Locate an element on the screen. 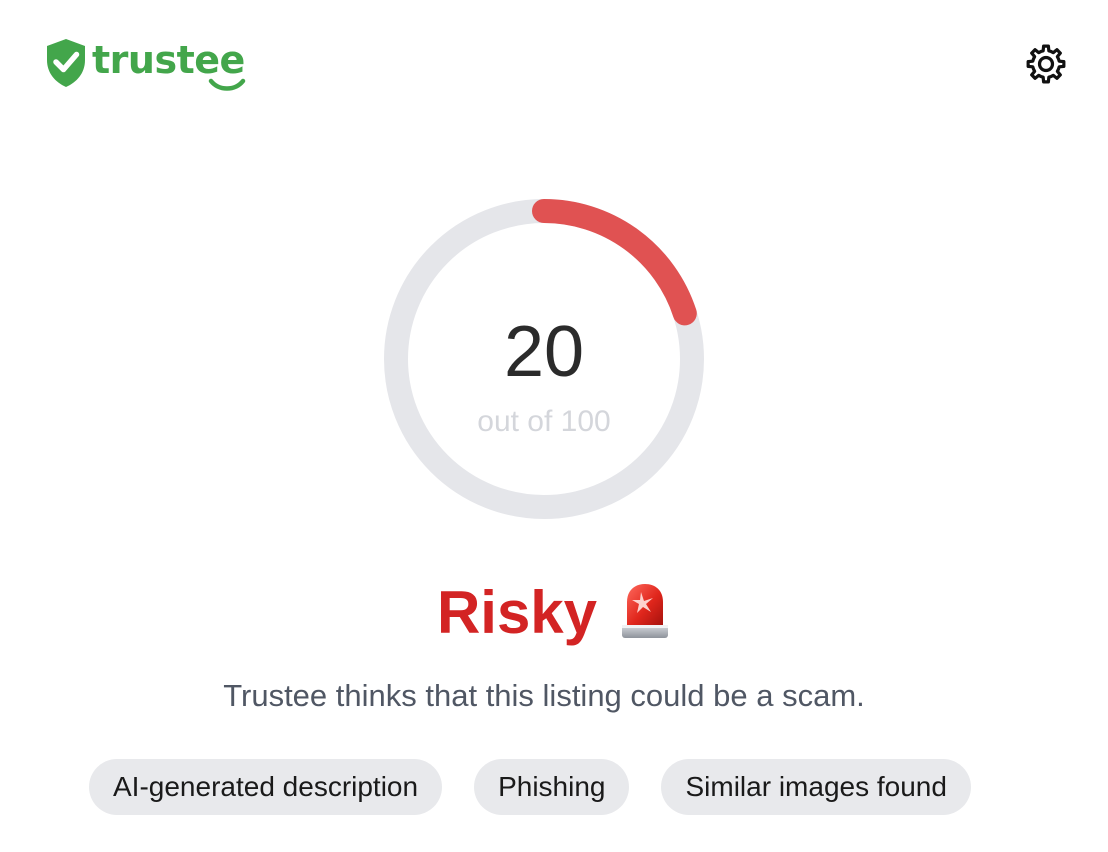 The image size is (1108, 852). verdict-label: Risky is located at coordinates (517, 612).